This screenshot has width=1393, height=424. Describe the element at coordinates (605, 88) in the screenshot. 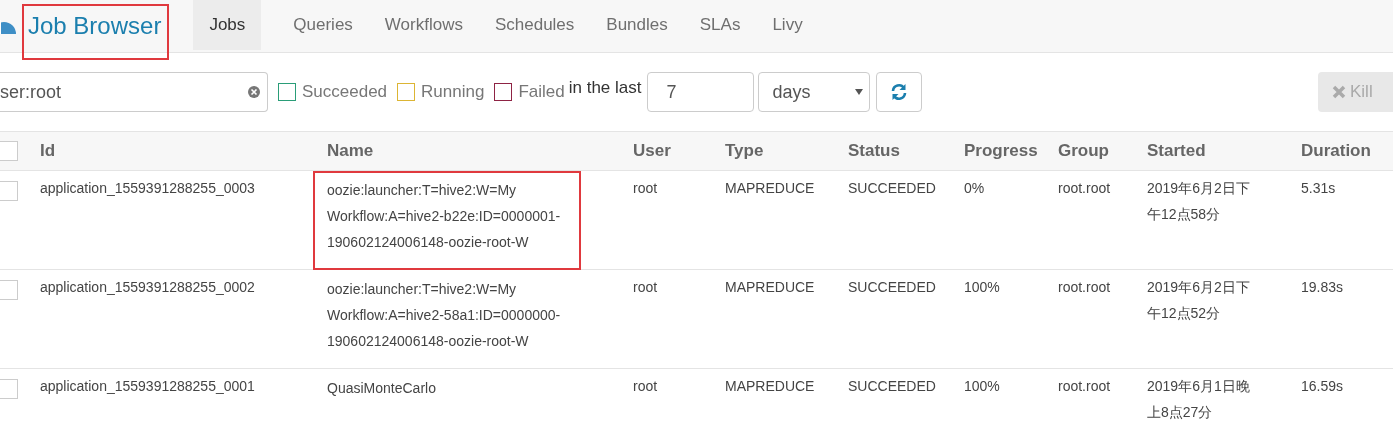

I see `time-label: in the last` at that location.